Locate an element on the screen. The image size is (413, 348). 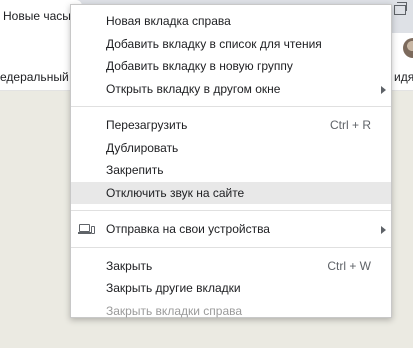
menu-item-move-to-another-window: Открыть вкладку в другом окне is located at coordinates (231, 89).